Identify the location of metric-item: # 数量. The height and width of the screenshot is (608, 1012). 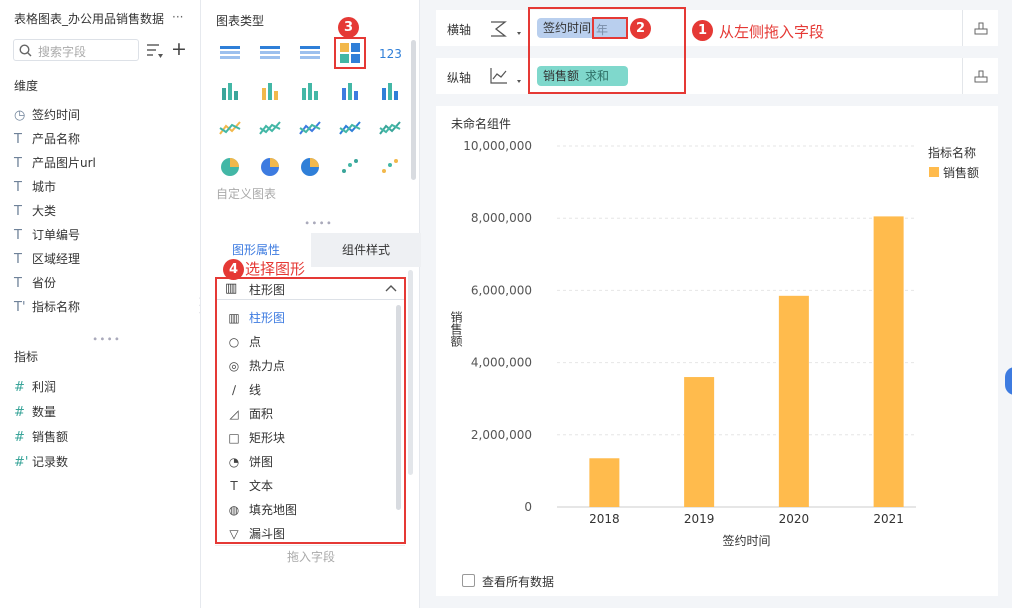
(35, 412).